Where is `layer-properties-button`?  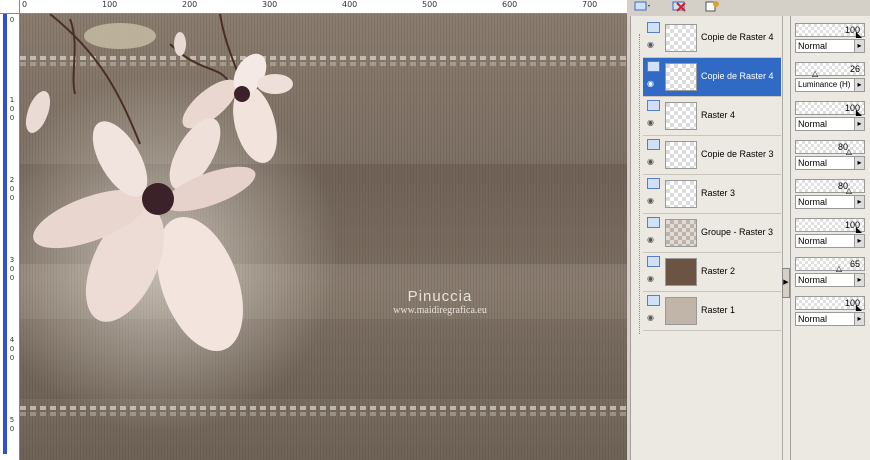
layer-properties-button is located at coordinates (712, 7).